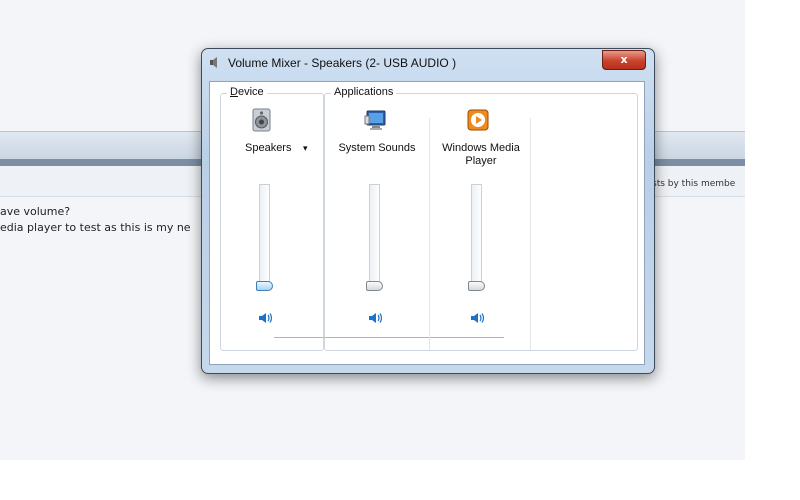  I want to click on window-title: Volume Mixer - Speakers (2- USB AUDIO ), so click(342, 63).